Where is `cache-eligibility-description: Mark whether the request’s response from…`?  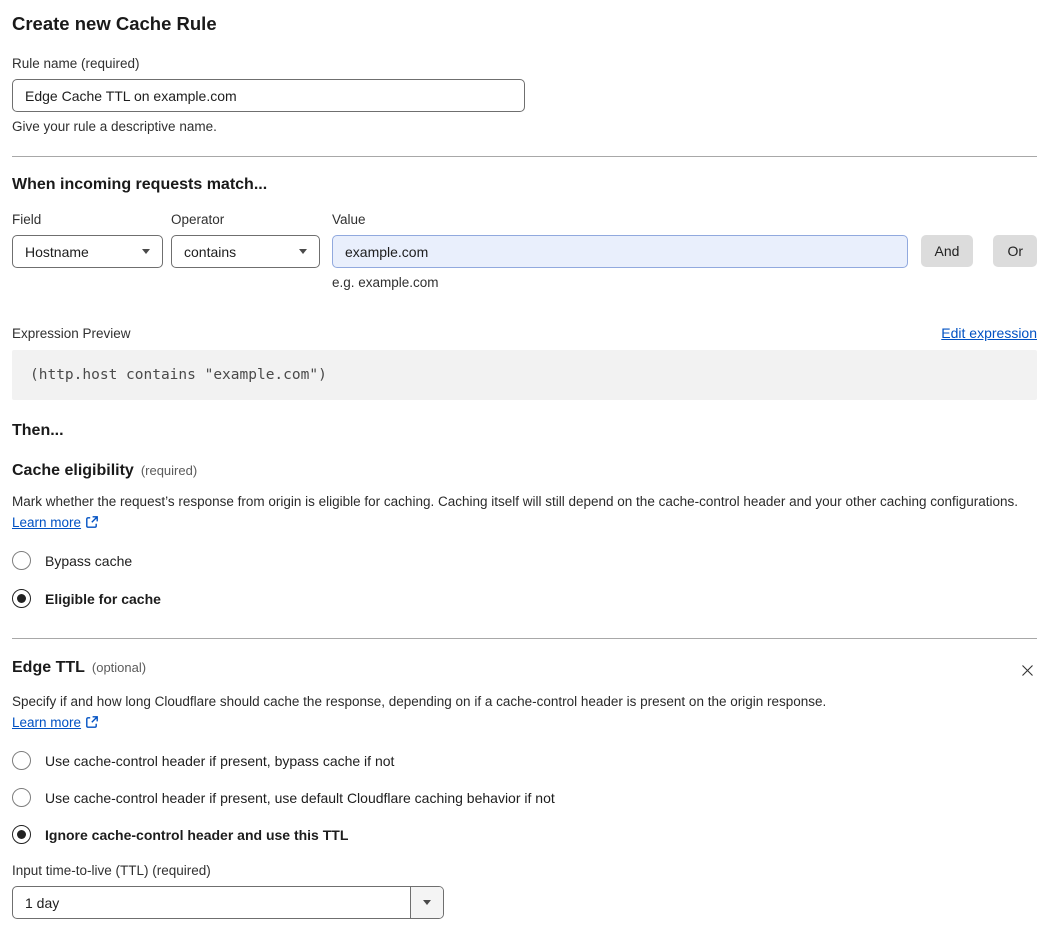 cache-eligibility-description: Mark whether the request’s response from… is located at coordinates (524, 512).